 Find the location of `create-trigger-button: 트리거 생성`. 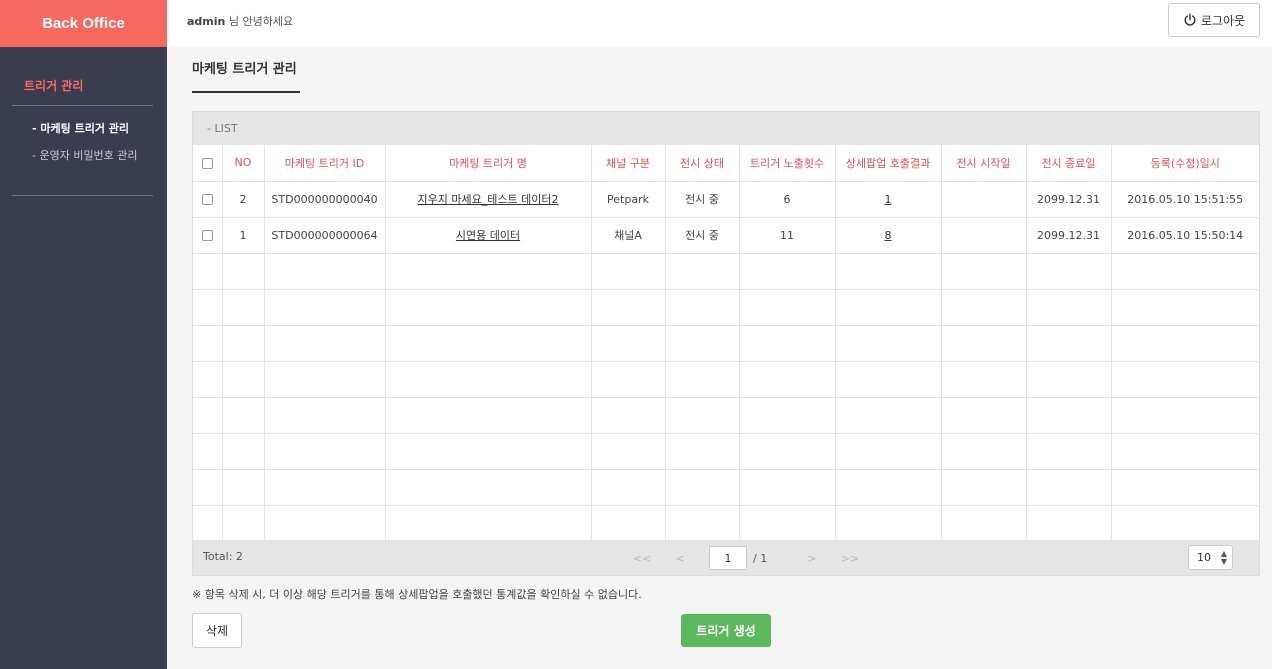

create-trigger-button: 트리거 생성 is located at coordinates (726, 630).